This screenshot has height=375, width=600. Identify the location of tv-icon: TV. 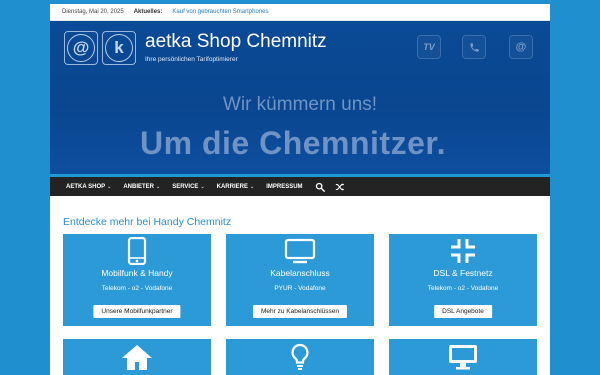
(429, 47).